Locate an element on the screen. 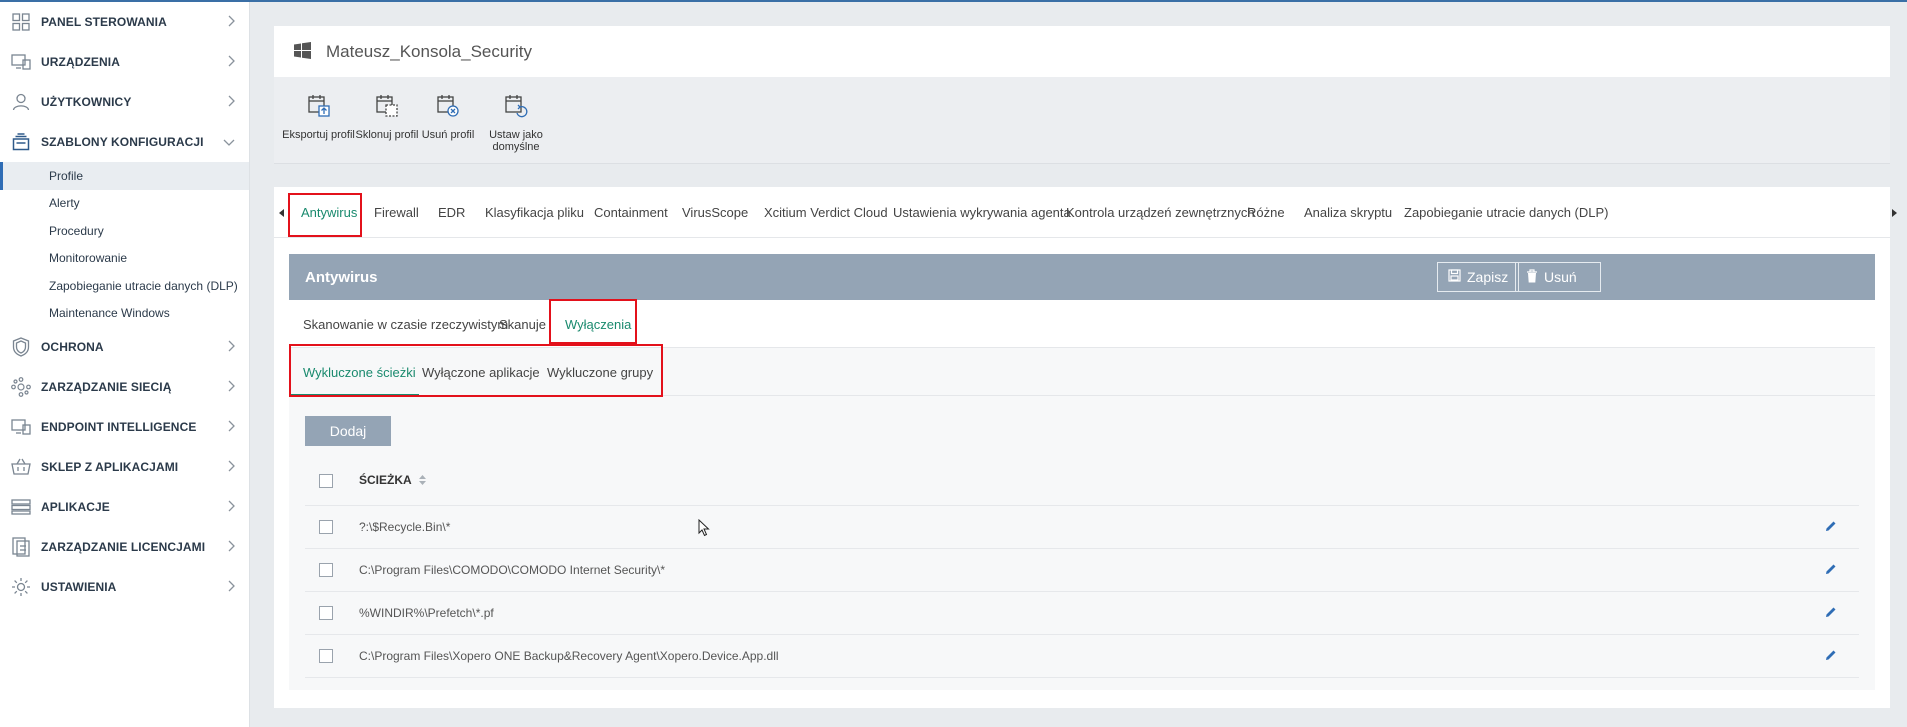 This screenshot has width=1907, height=727. delete-profile-button: Usuń profil is located at coordinates (448, 116).